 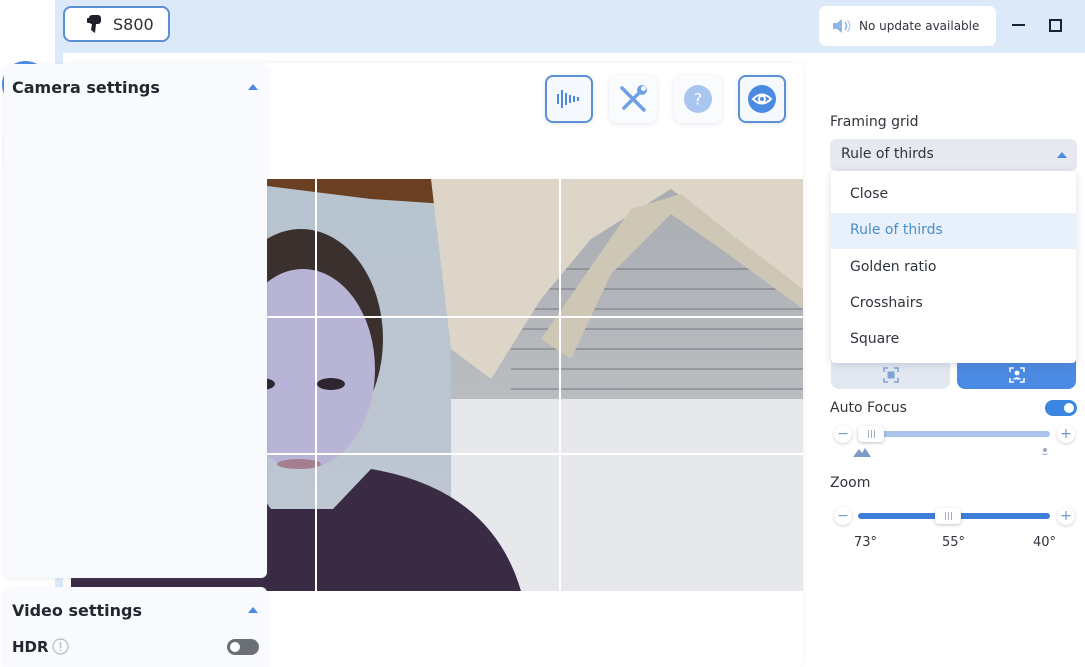 I want to click on person-frame-icon, so click(x=1016, y=374).